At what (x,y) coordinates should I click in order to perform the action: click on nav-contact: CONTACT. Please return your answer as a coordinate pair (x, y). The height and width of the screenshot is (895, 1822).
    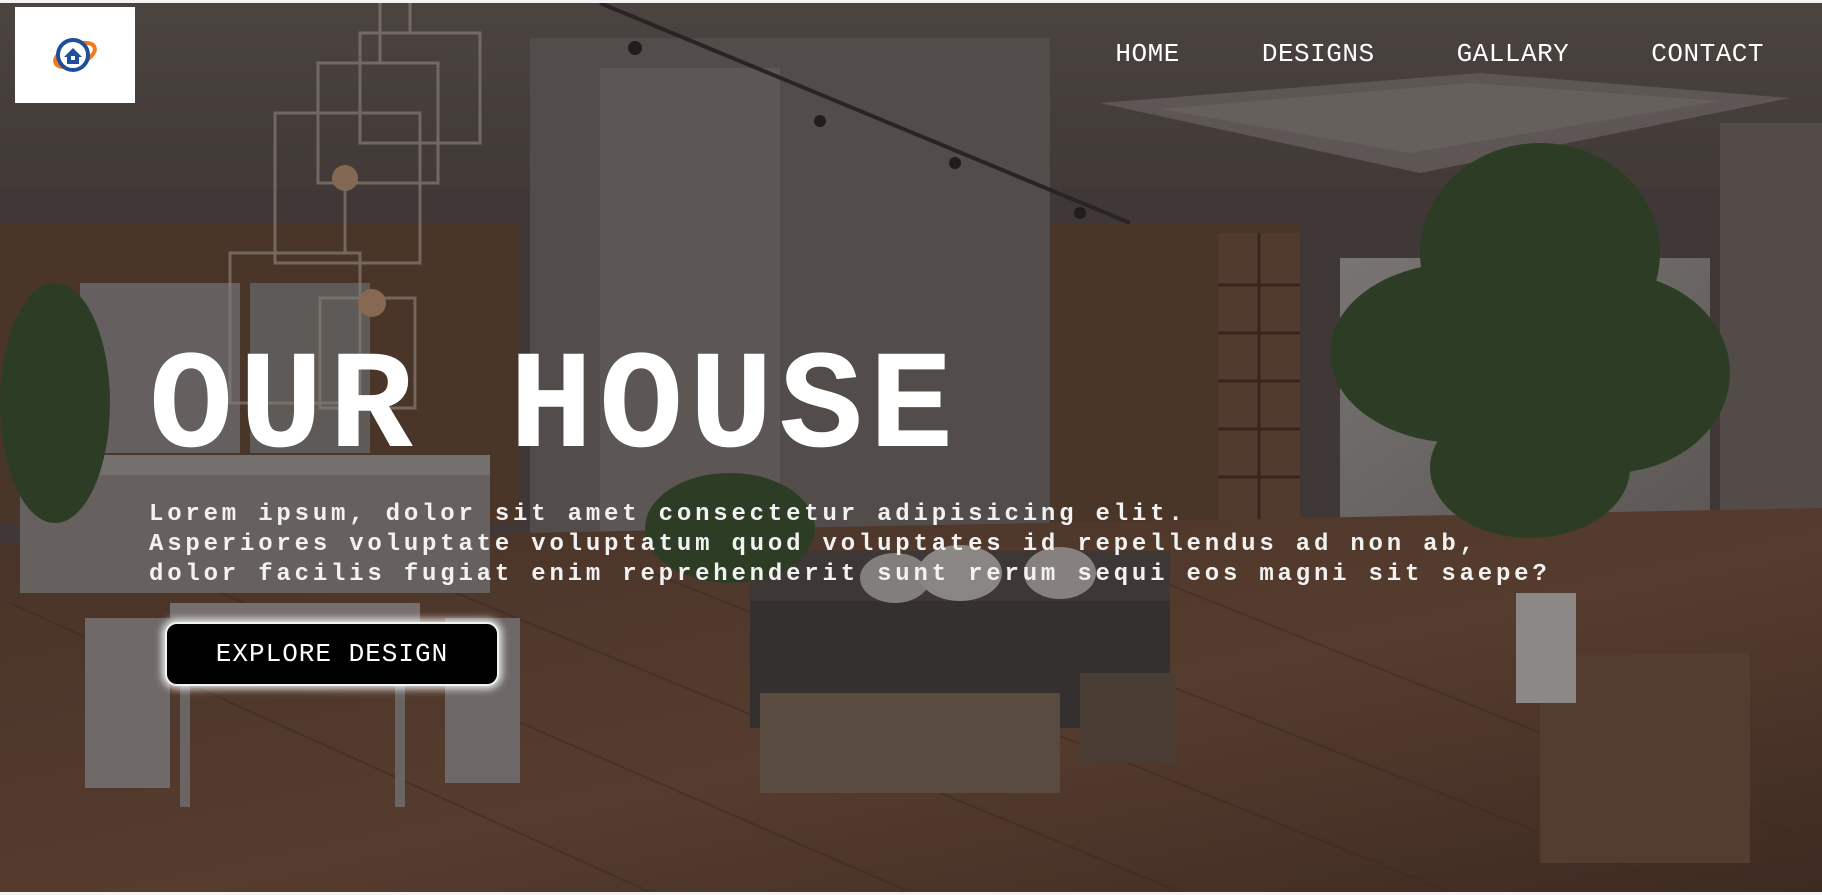
    Looking at the image, I should click on (1707, 54).